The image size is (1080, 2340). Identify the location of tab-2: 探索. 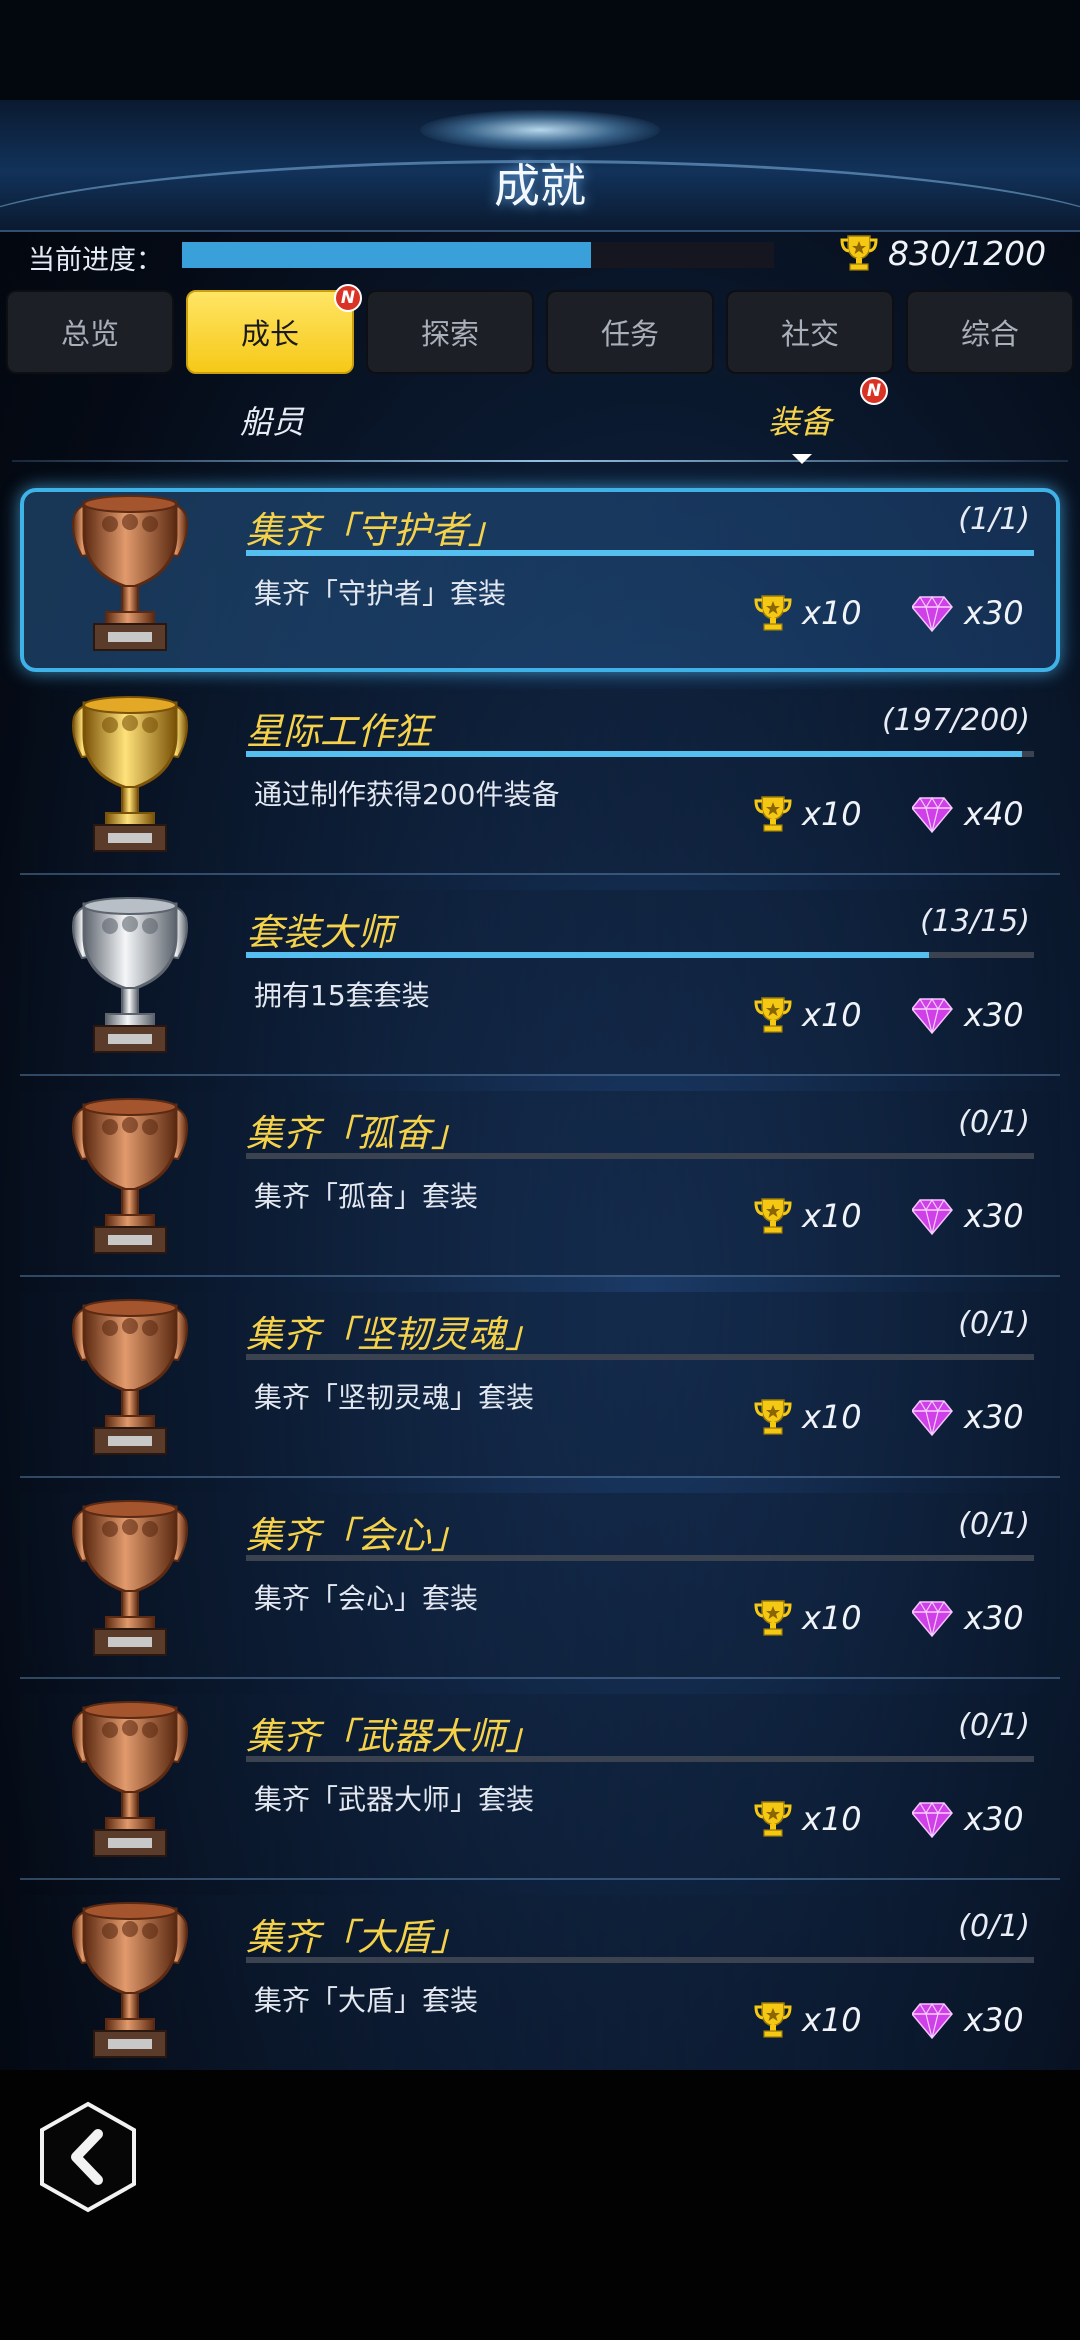
(450, 332).